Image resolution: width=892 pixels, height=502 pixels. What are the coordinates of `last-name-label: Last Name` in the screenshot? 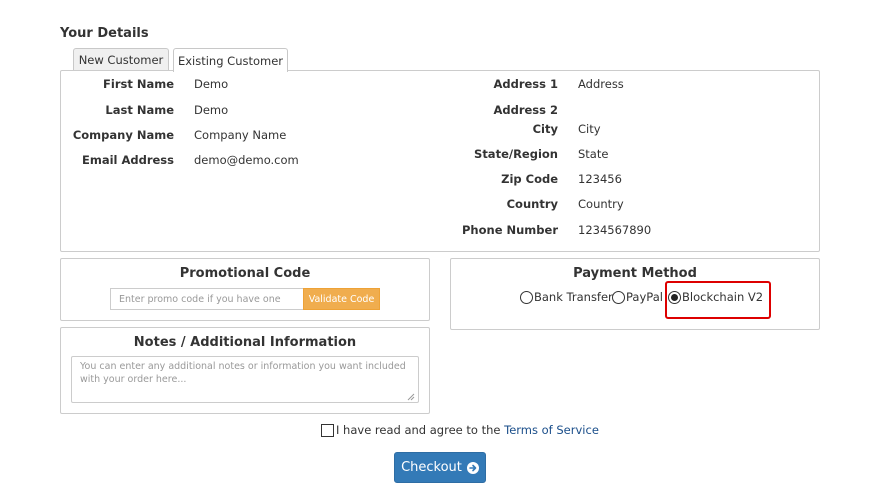 It's located at (139, 110).